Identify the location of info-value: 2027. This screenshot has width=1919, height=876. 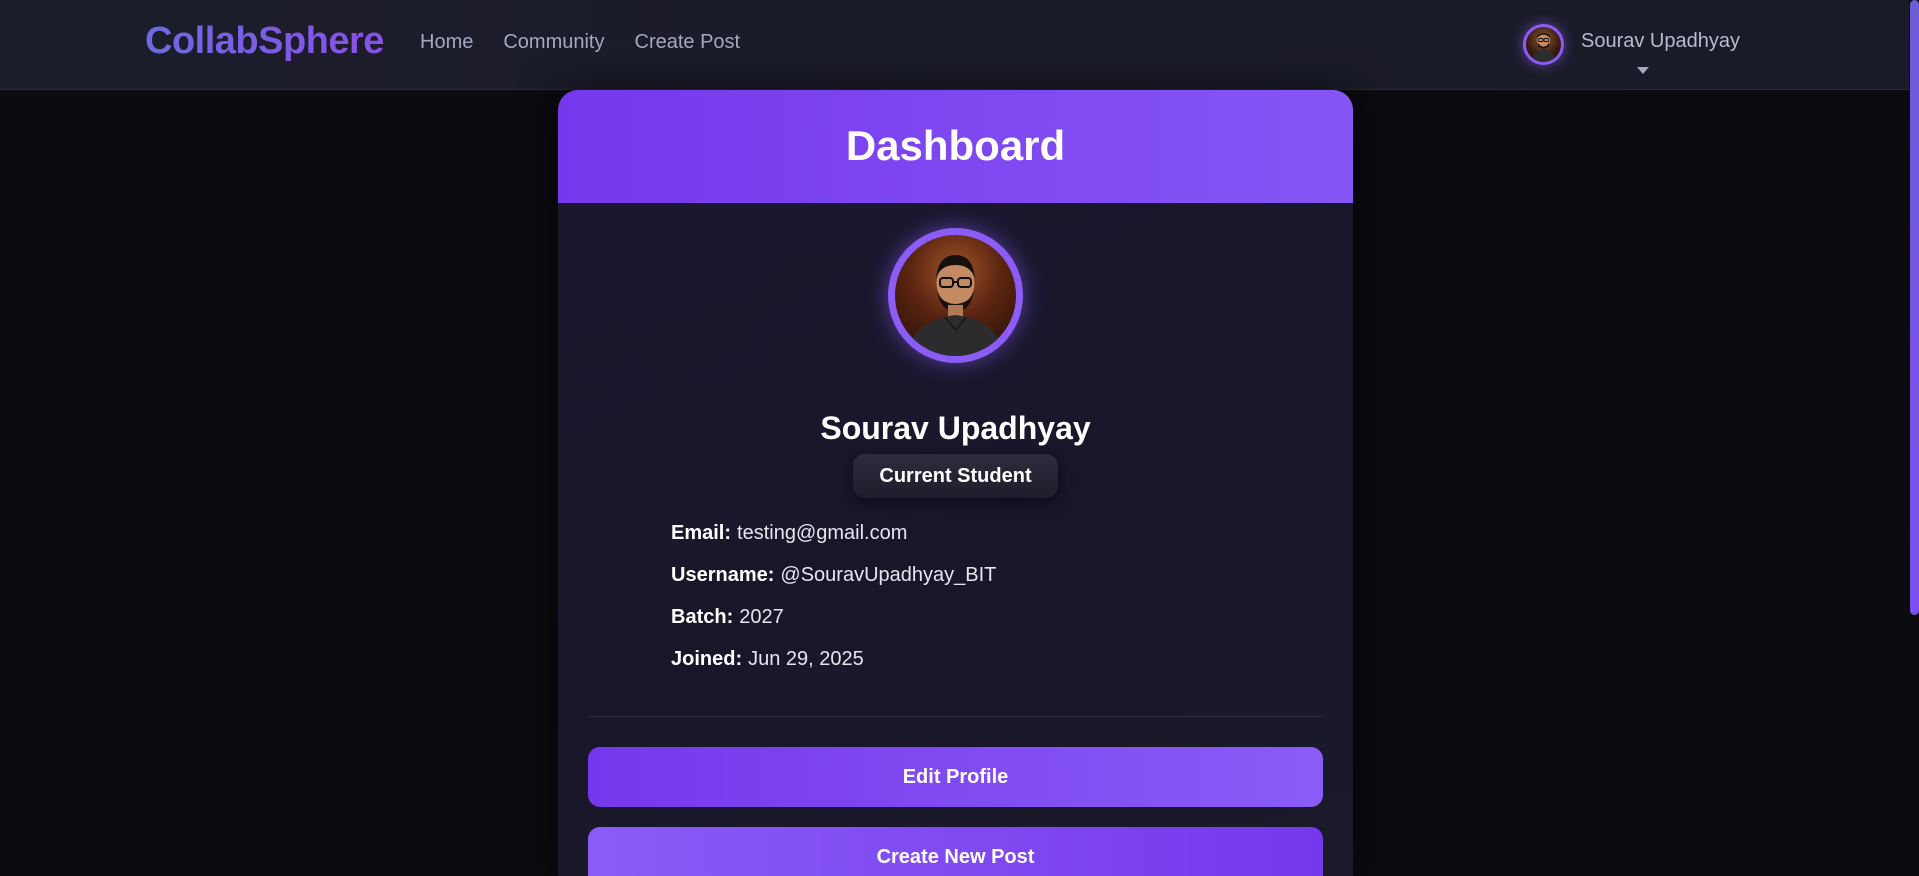
(761, 617).